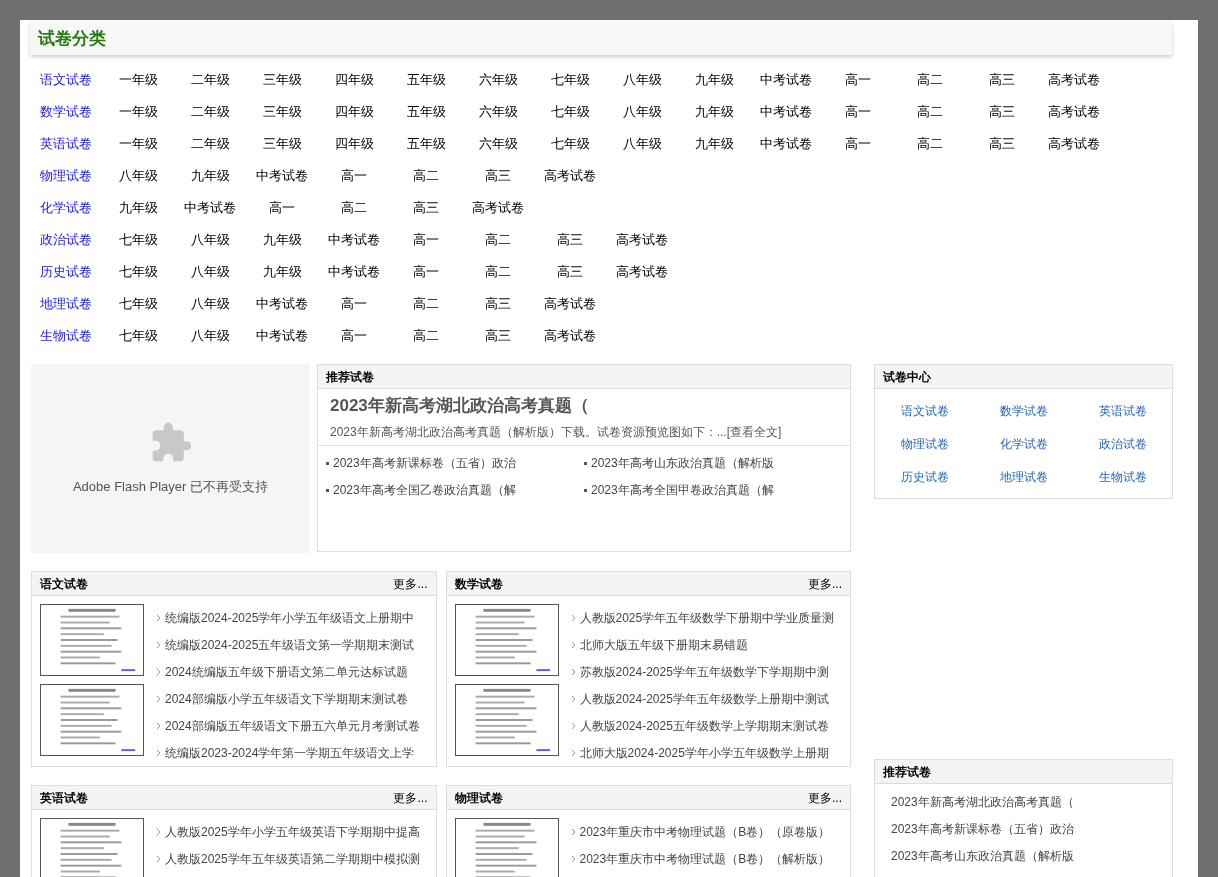 This screenshot has height=877, width=1218. Describe the element at coordinates (292, 831) in the screenshot. I see `article-link: 人教版2025学年小学五年级英语下学期期中提高` at that location.